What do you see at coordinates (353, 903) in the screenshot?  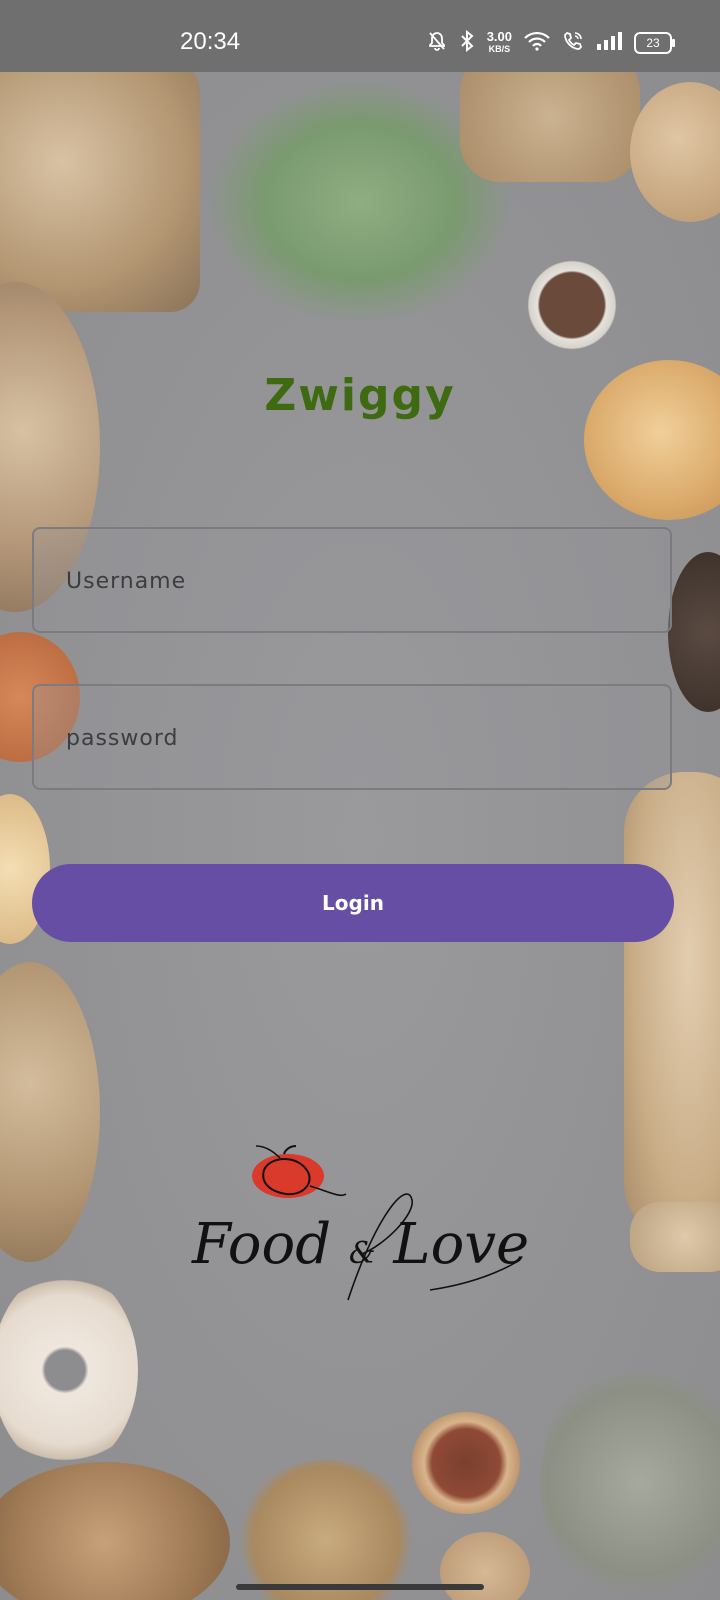 I see `login-button: Login` at bounding box center [353, 903].